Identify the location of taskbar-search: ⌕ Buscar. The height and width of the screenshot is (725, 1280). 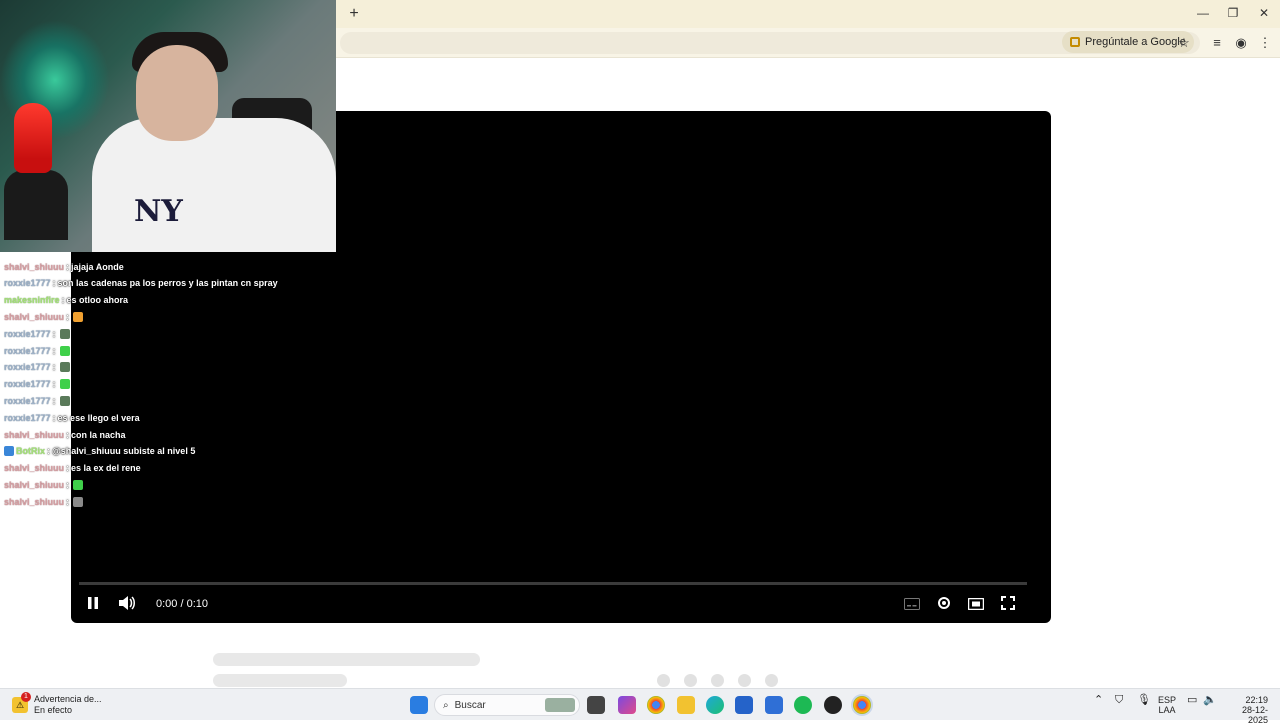
(507, 705).